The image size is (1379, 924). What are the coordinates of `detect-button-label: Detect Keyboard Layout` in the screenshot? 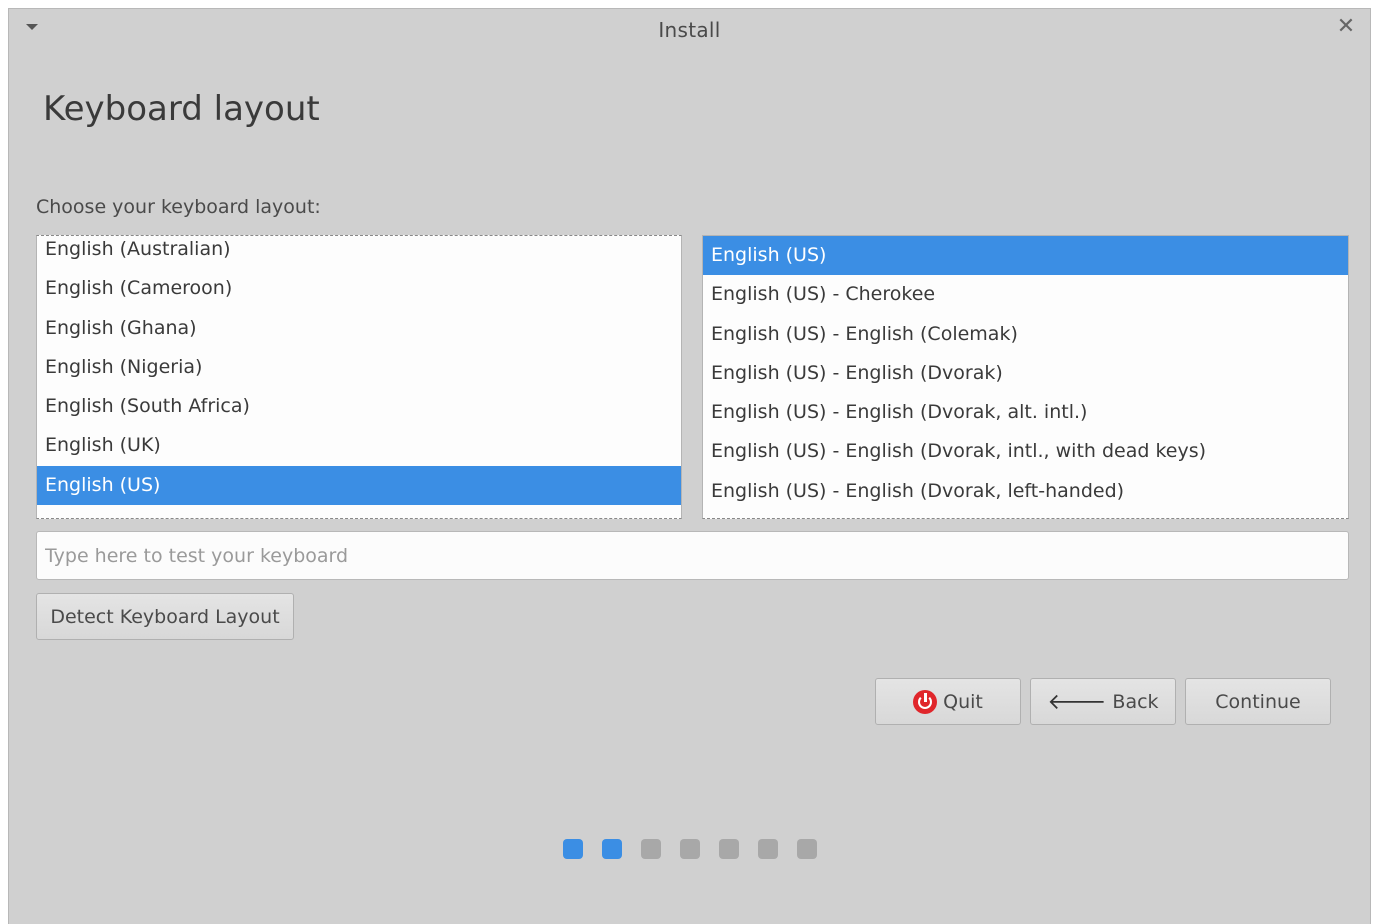 It's located at (165, 616).